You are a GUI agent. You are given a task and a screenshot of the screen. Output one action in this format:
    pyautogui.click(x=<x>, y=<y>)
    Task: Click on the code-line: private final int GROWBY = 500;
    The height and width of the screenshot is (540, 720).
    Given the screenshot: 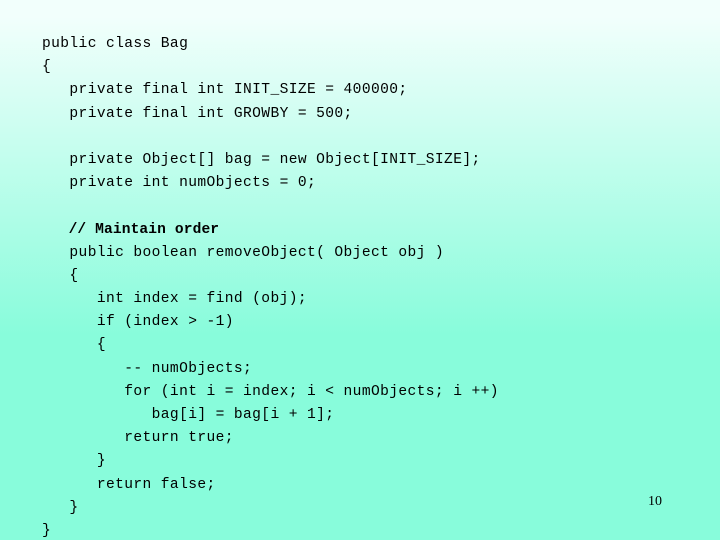 What is the action you would take?
    pyautogui.click(x=197, y=113)
    